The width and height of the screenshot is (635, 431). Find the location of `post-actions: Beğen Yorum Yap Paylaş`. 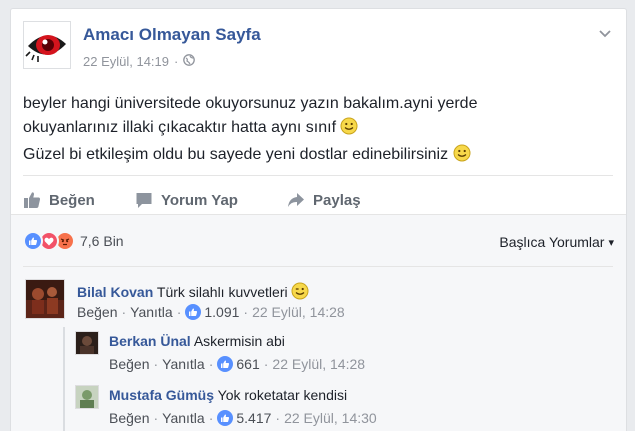

post-actions: Beğen Yorum Yap Paylaş is located at coordinates (318, 200).